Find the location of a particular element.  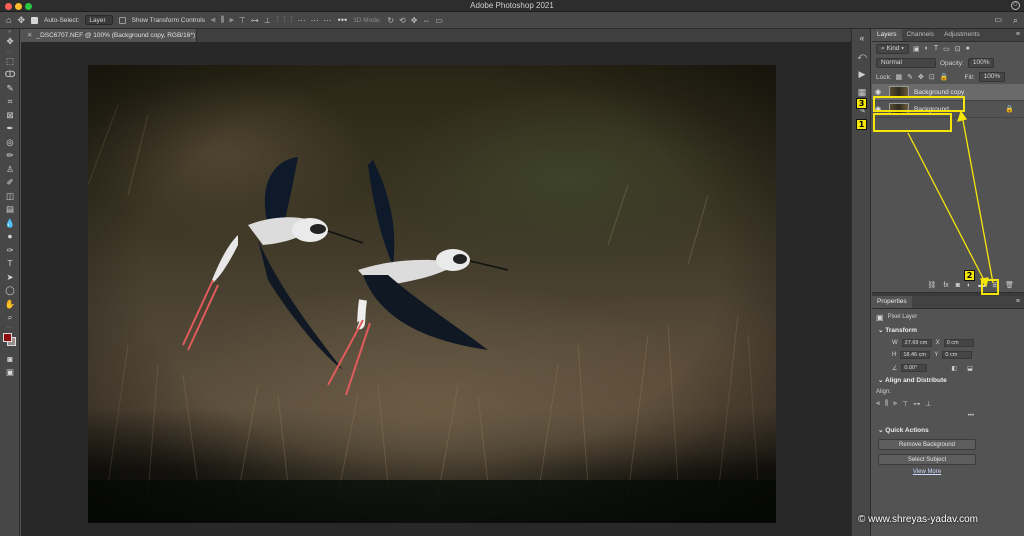

filter-kind-dropdown: ⌕ Kind ▾ is located at coordinates (893, 49).